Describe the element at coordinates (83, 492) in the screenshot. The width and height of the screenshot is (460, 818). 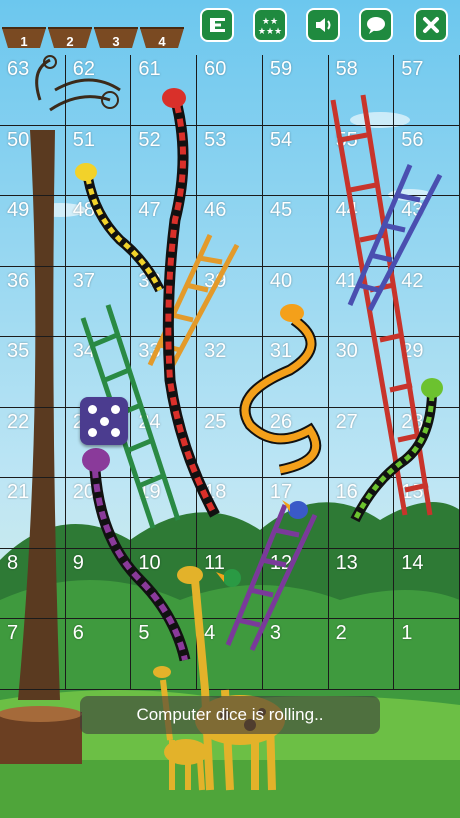
I see `cell-number: 20` at that location.